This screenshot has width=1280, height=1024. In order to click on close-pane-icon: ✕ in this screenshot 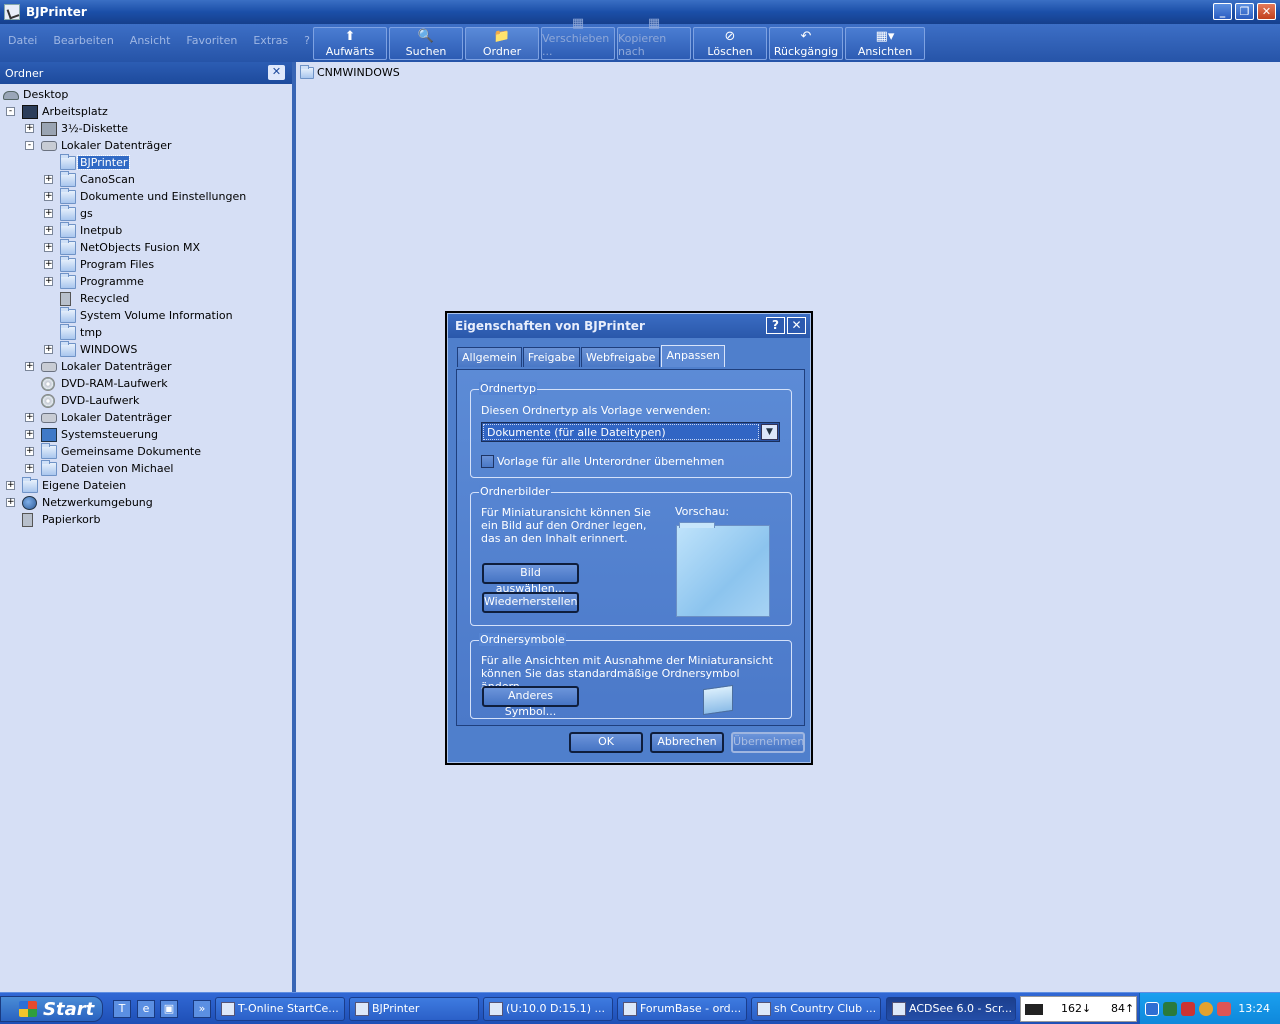, I will do `click(276, 72)`.